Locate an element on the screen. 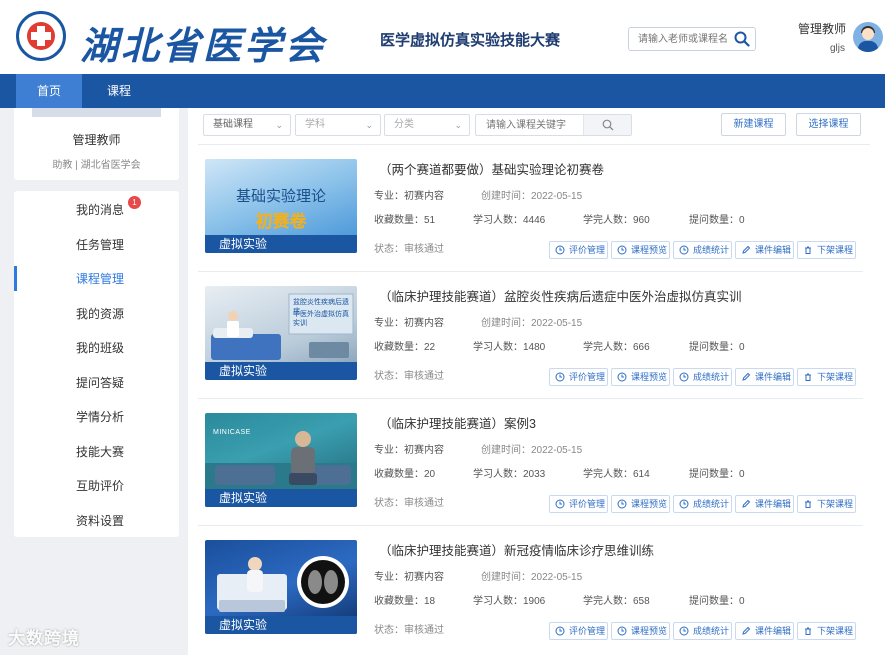  site-logo-text: 湖北省医学会 is located at coordinates (203, 42).